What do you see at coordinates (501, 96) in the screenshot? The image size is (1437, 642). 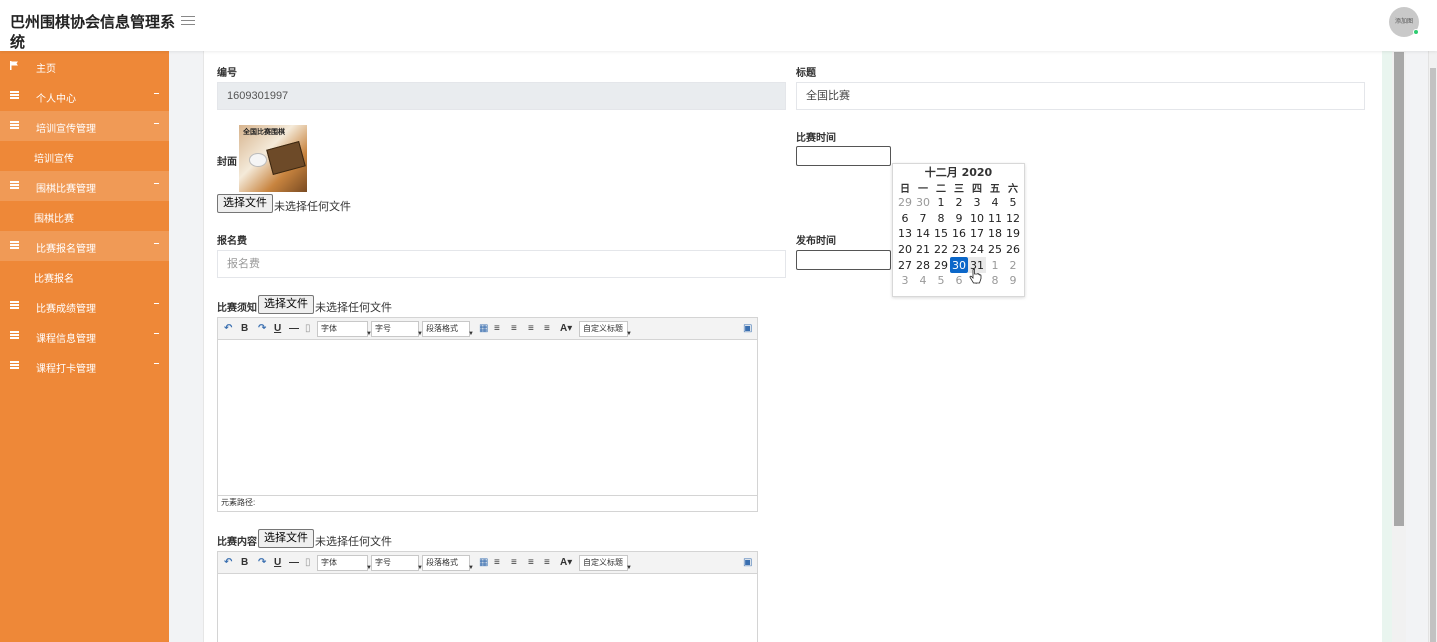 I see `number-field: 1609301997` at bounding box center [501, 96].